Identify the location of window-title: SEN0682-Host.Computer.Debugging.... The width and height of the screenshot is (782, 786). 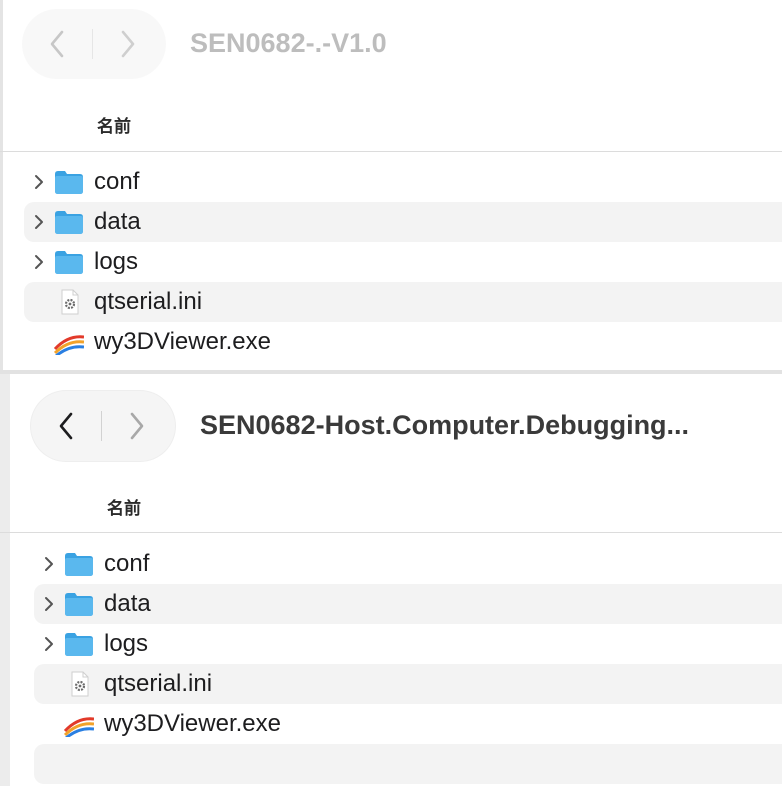
(445, 425).